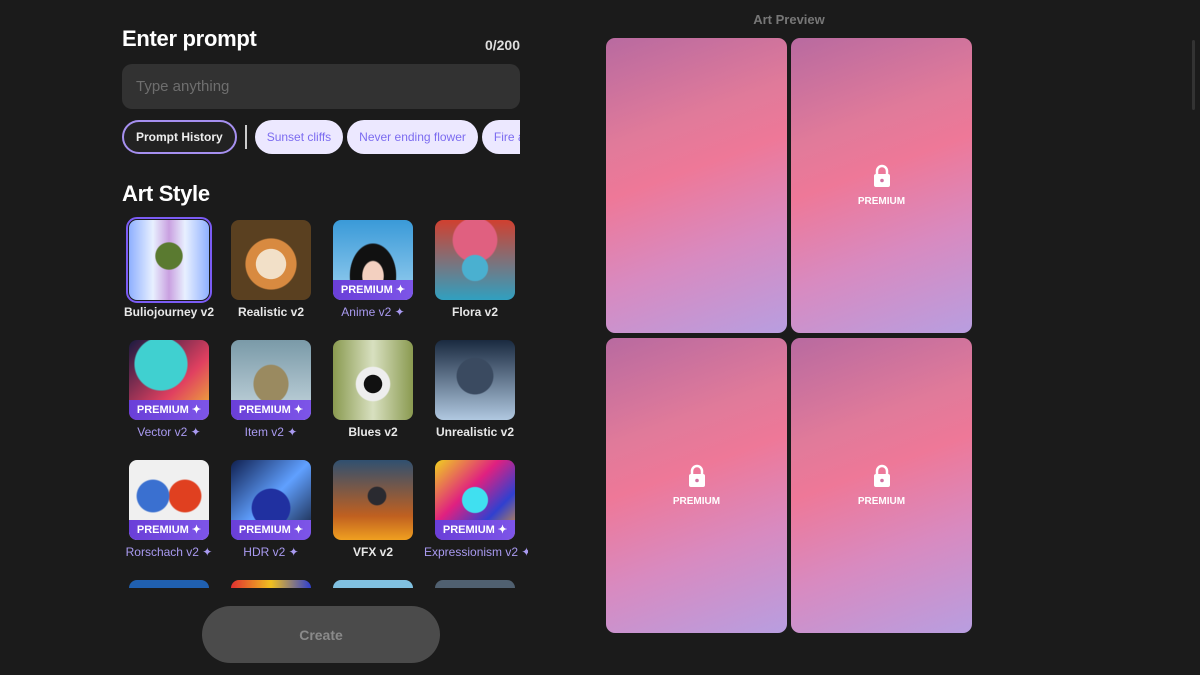  I want to click on suggestion-chip: Fire and water, so click(500, 136).